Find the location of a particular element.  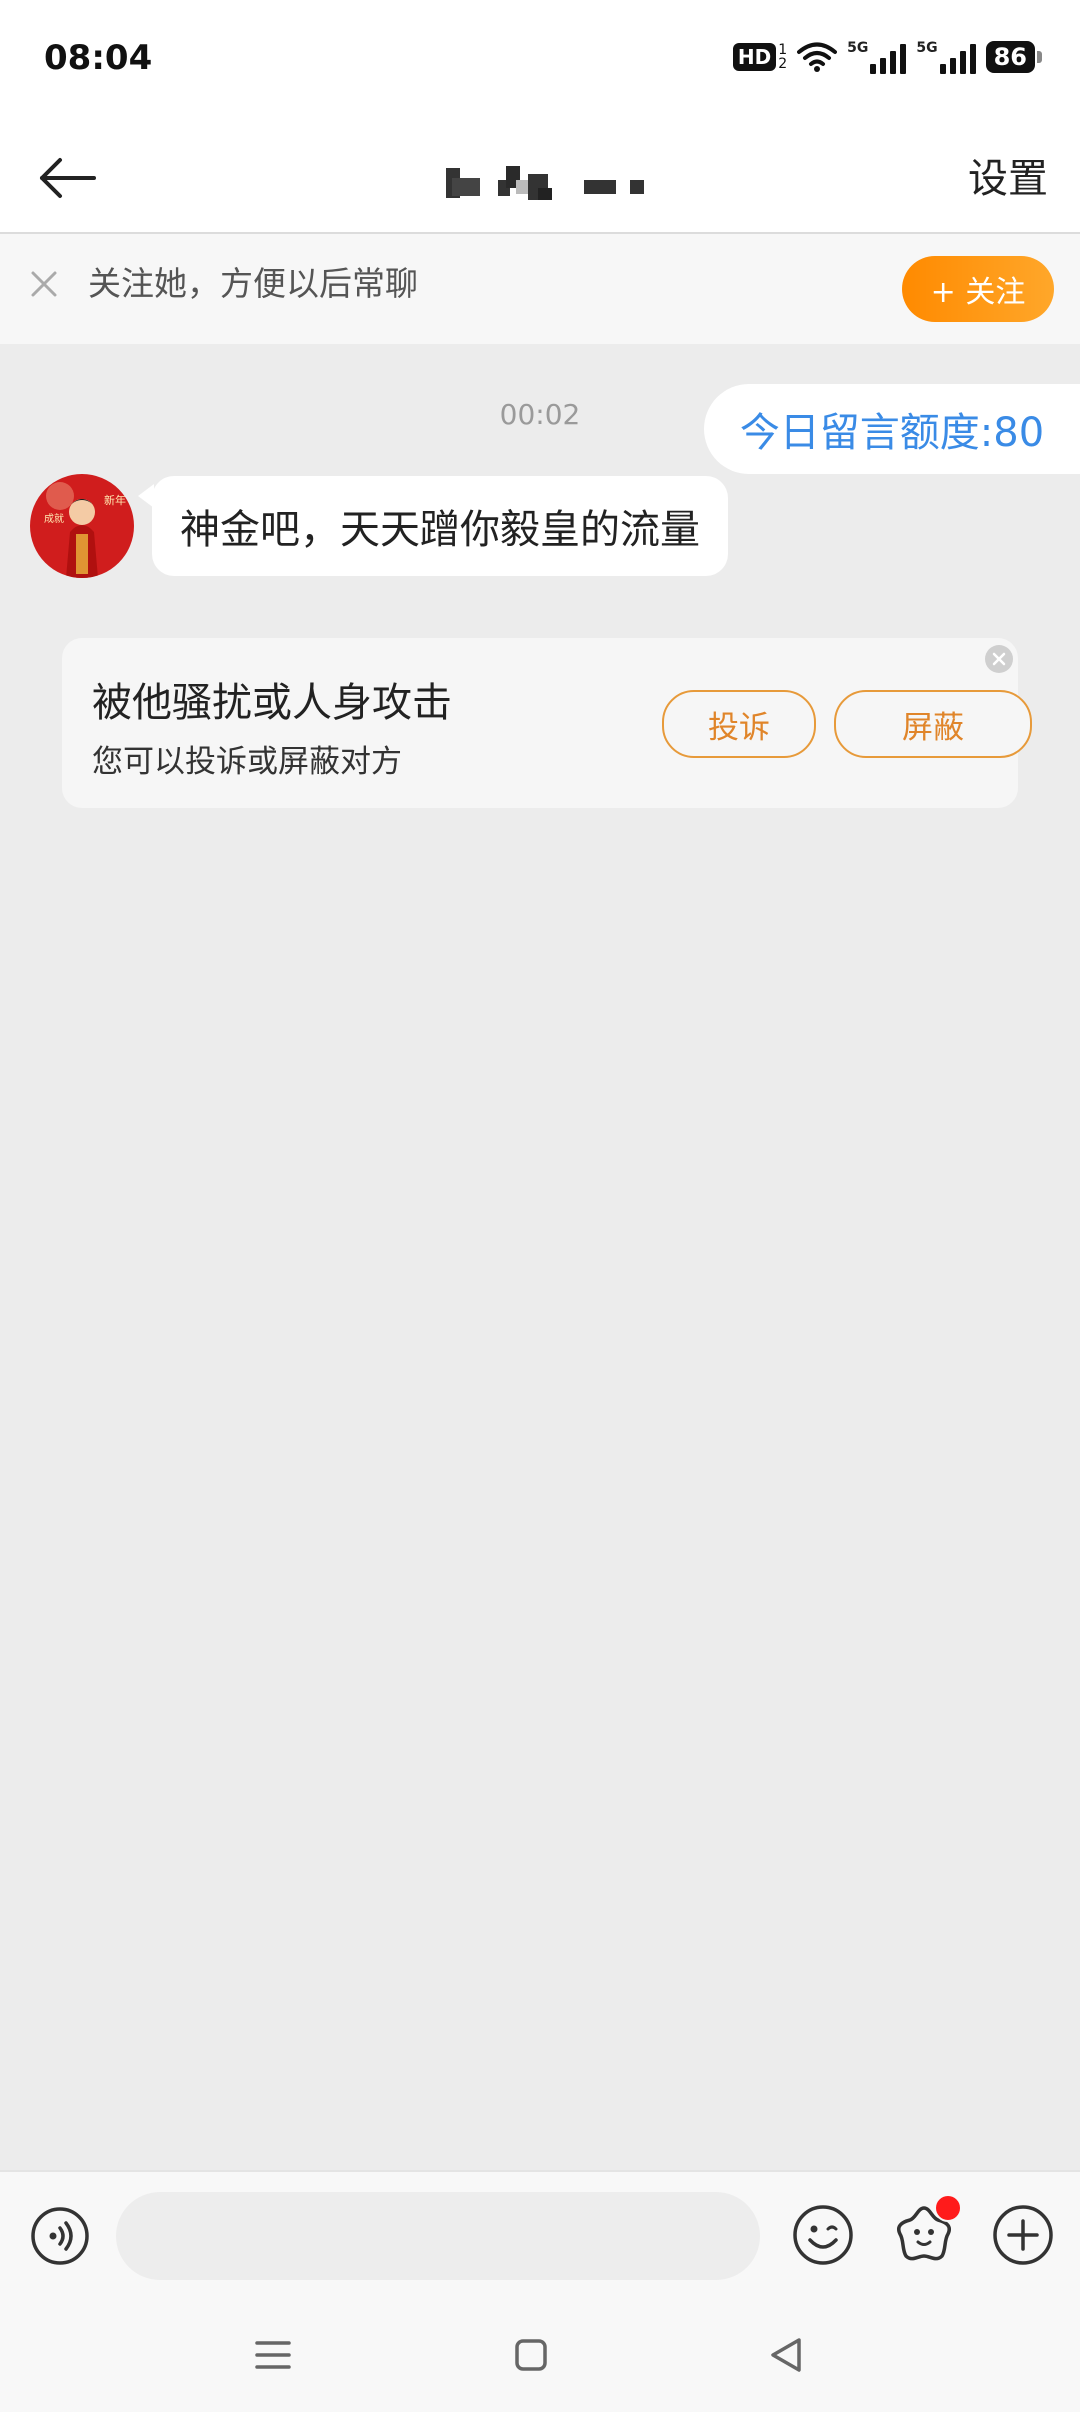

status-icons: HD 12 5G 5G 86 is located at coordinates (887, 57).